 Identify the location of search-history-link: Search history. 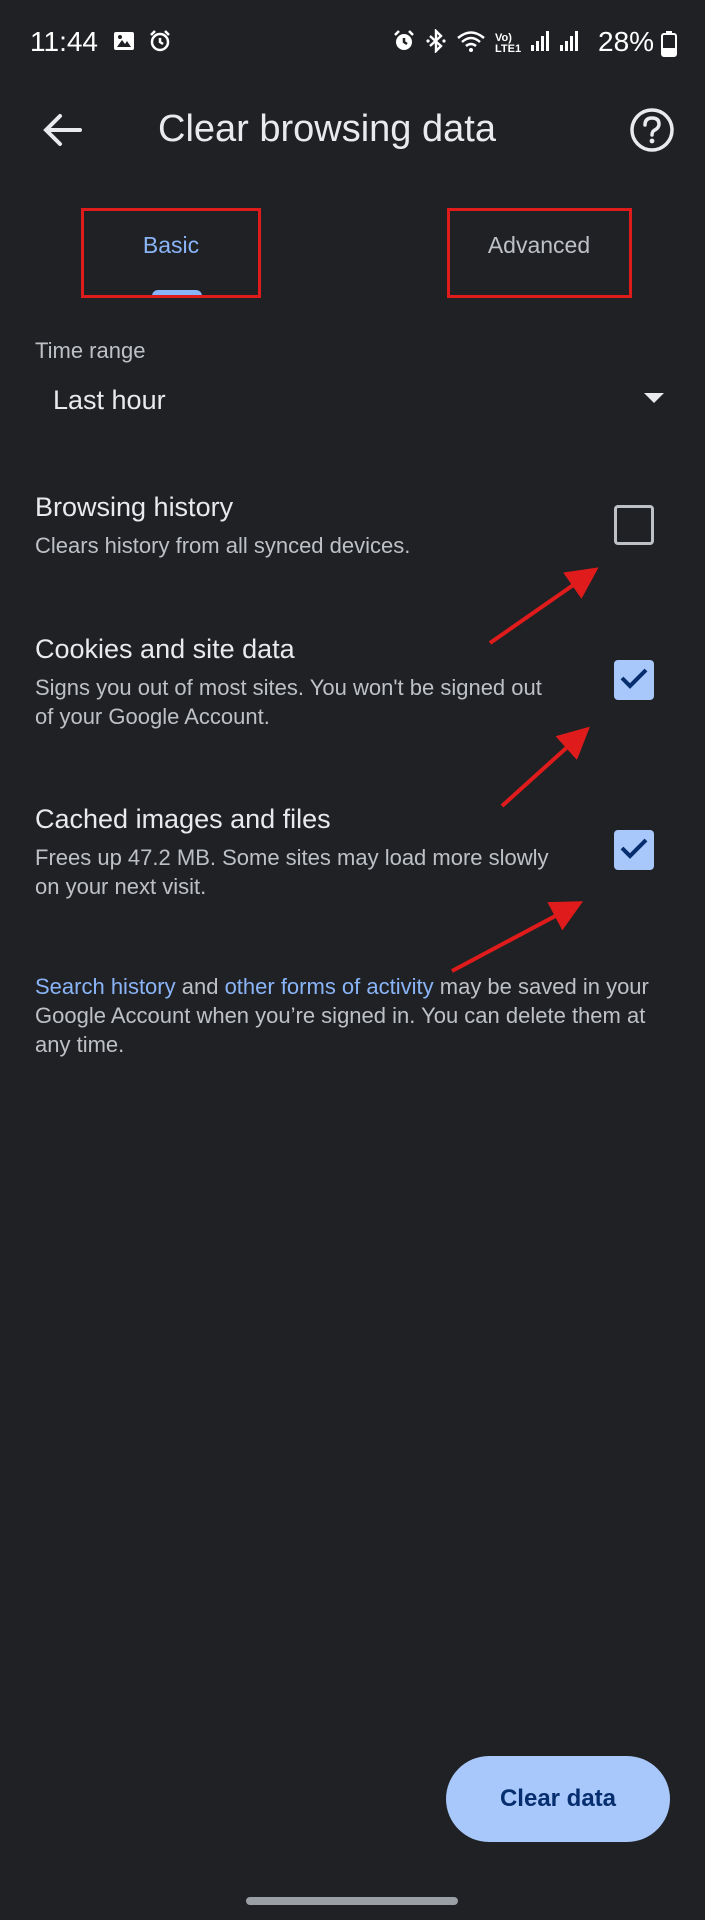
(105, 986).